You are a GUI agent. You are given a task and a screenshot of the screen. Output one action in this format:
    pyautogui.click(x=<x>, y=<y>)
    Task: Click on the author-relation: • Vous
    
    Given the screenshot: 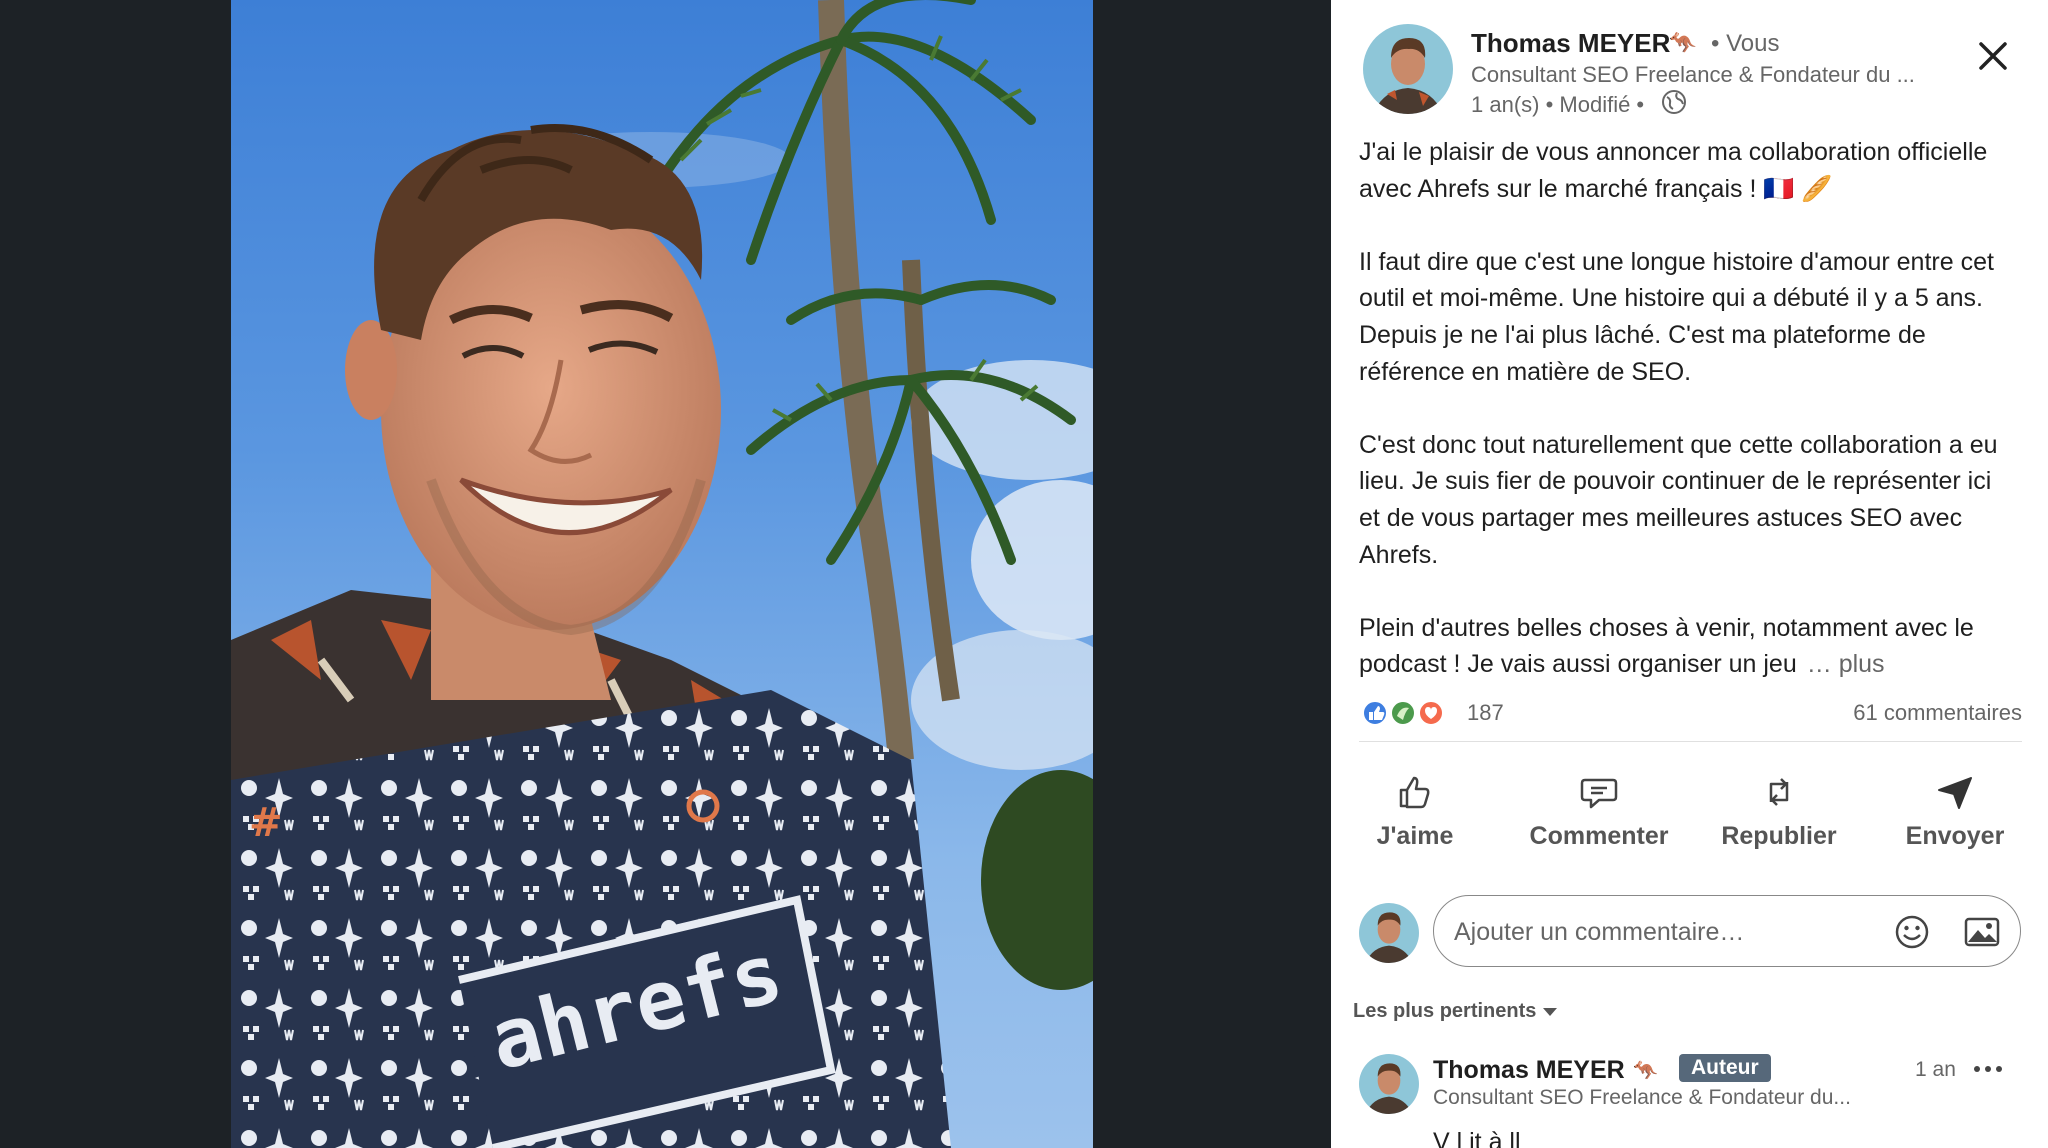 What is the action you would take?
    pyautogui.click(x=1745, y=43)
    